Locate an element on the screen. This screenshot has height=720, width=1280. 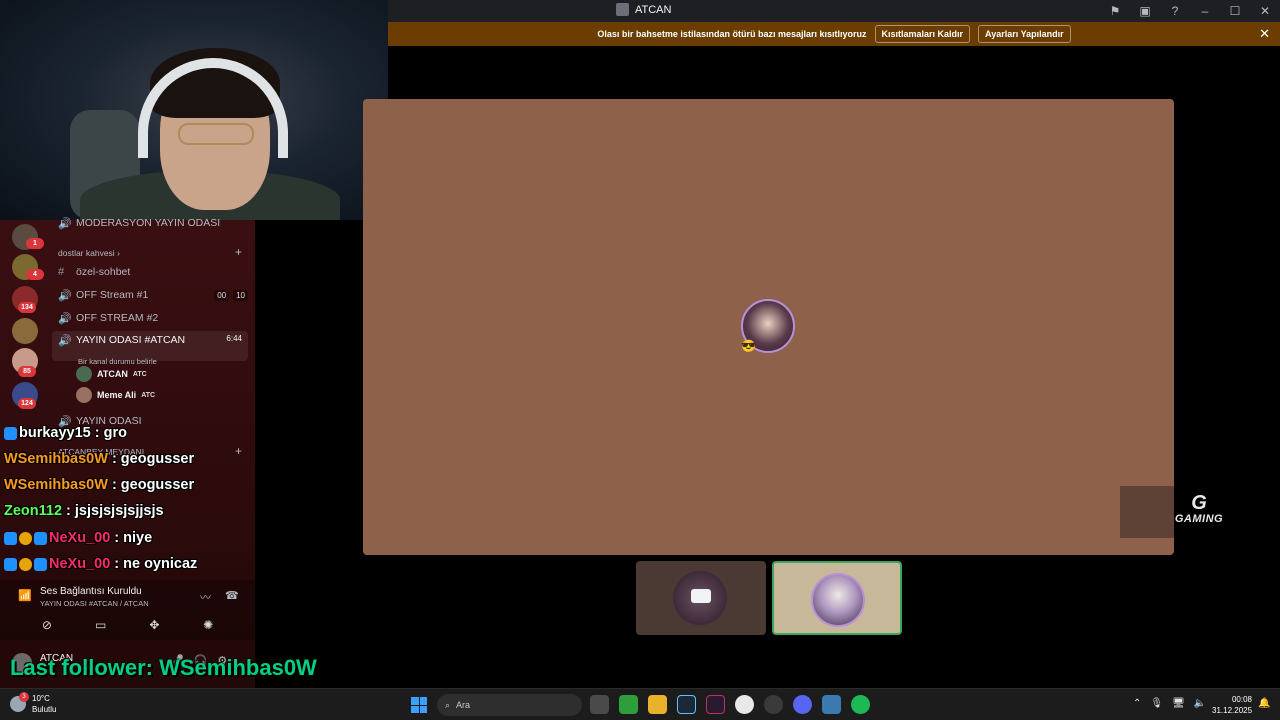
soundboard-icon: ✺ is located at coordinates (208, 625).